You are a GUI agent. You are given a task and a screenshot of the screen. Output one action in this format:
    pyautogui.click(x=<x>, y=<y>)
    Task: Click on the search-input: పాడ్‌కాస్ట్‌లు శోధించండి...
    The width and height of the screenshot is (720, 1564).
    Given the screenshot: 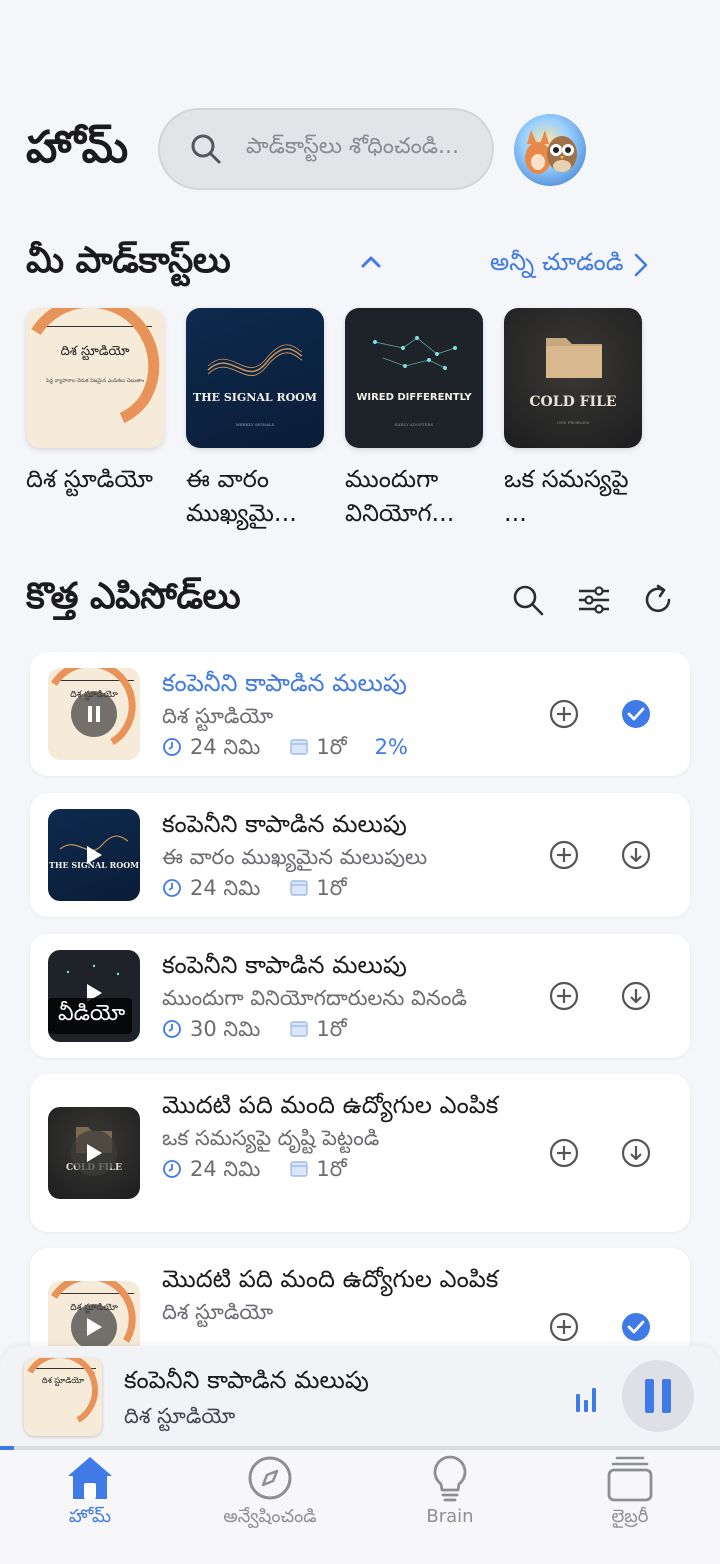 What is the action you would take?
    pyautogui.click(x=326, y=149)
    